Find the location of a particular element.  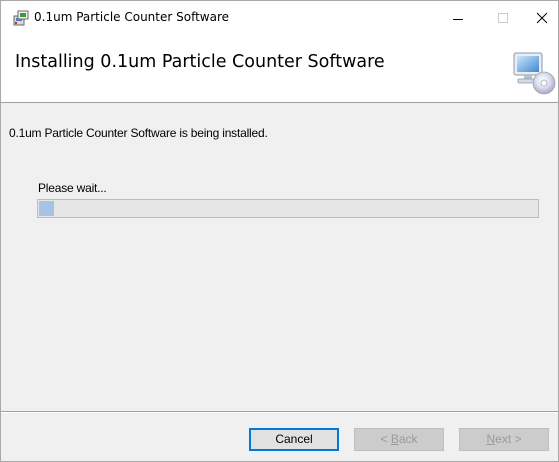

back-button: < Back is located at coordinates (399, 439).